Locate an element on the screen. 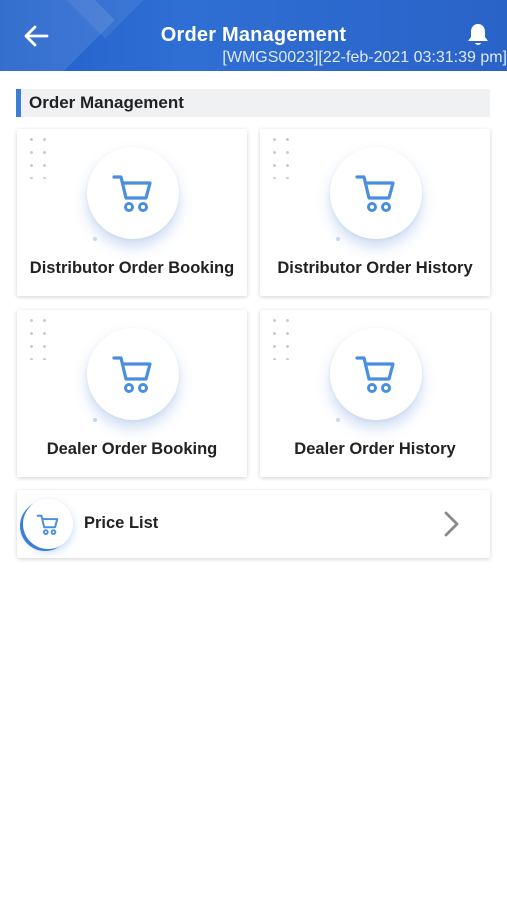 This screenshot has height=900, width=507. page-title: Order Management is located at coordinates (253, 35).